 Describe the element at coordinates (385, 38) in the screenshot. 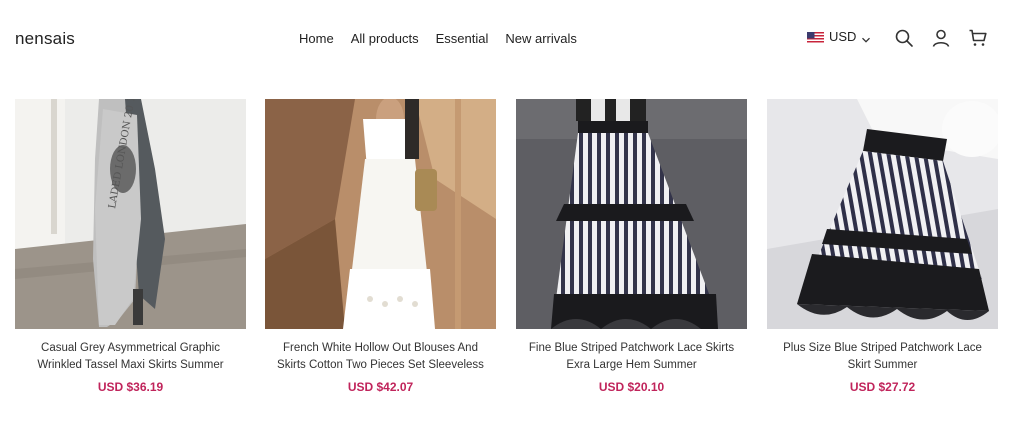

I see `nav-all-products: All products` at that location.